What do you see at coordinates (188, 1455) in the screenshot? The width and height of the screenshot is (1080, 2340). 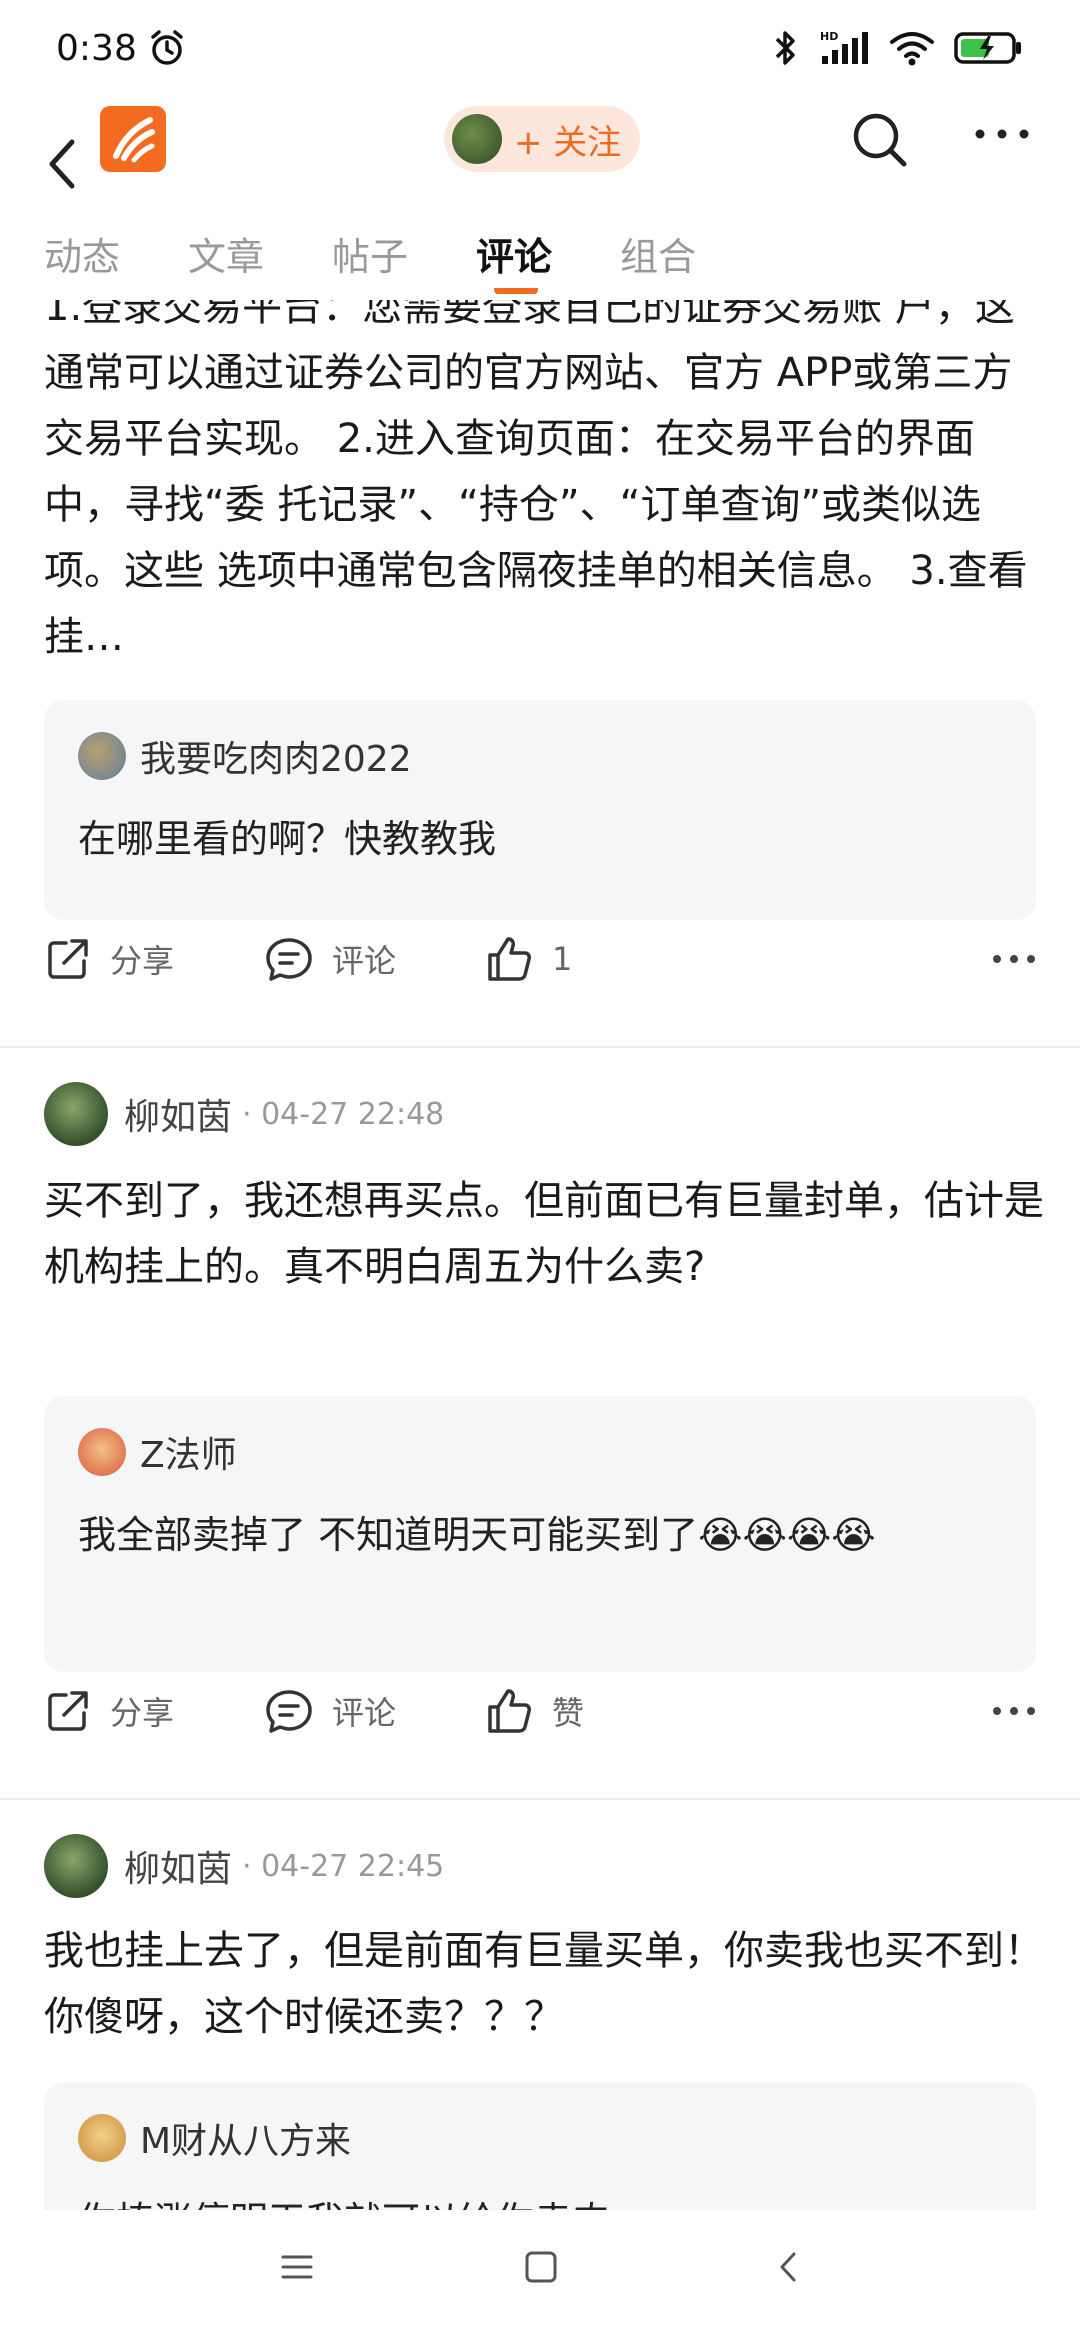 I see `quote-username: Z法师` at bounding box center [188, 1455].